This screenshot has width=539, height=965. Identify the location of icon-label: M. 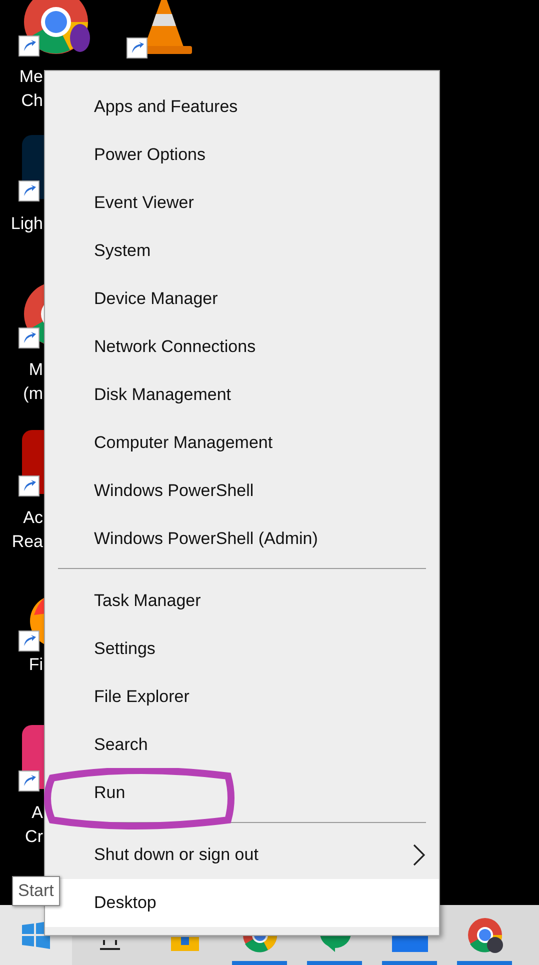
(35, 370).